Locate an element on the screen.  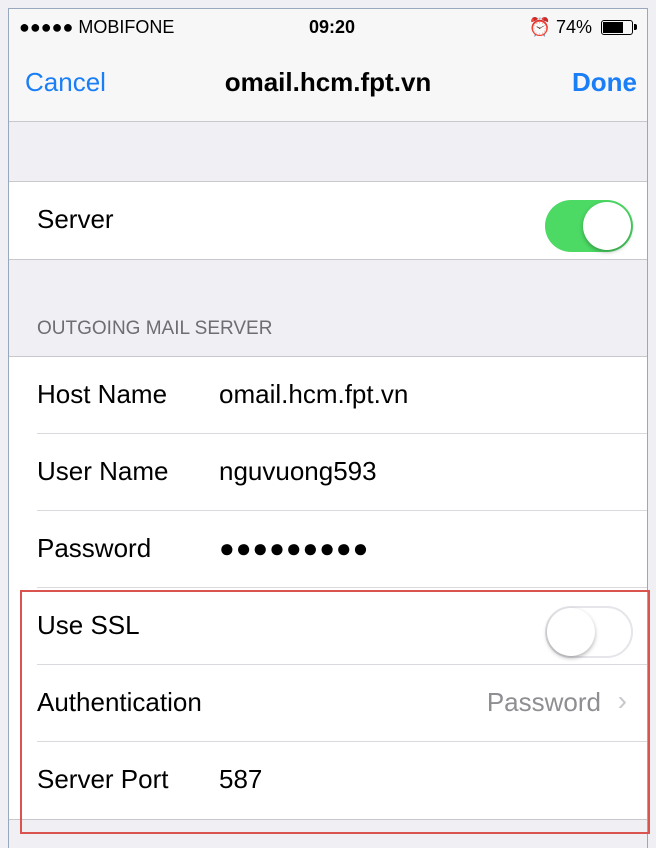
server-row: Server is located at coordinates (328, 220).